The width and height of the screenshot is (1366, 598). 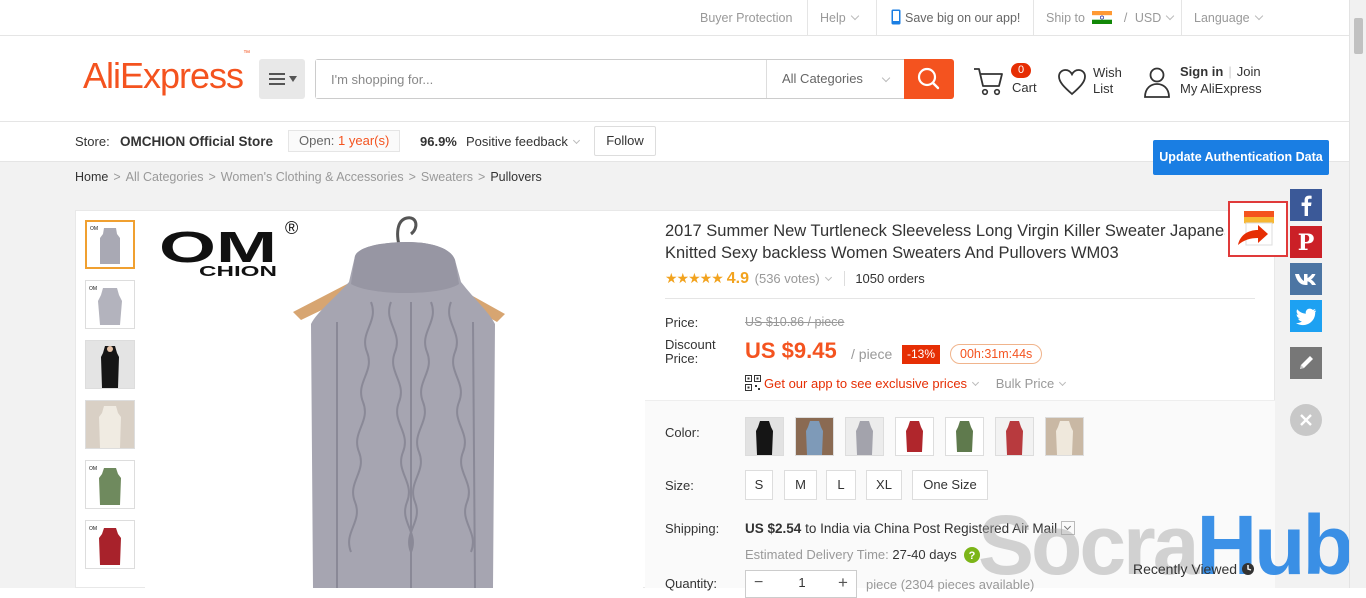 What do you see at coordinates (1088, 545) in the screenshot?
I see `watermark-part1: Socra` at bounding box center [1088, 545].